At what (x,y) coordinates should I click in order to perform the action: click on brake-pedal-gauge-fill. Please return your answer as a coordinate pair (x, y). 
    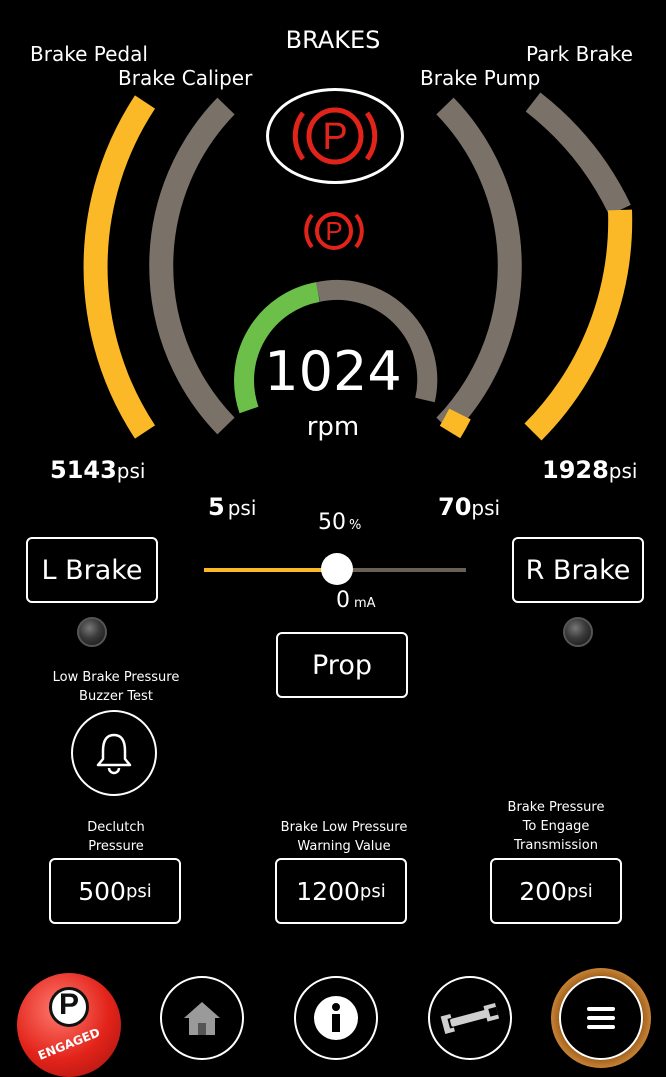
    Looking at the image, I should click on (119, 267).